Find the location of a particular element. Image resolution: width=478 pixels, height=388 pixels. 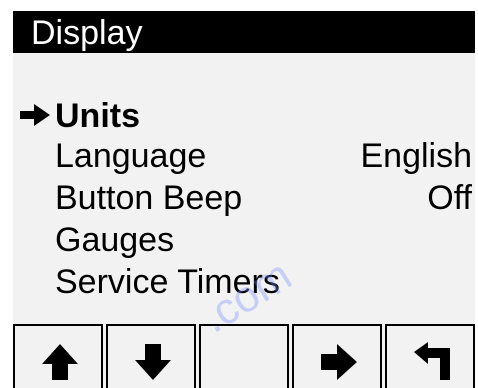

menu-item-button-beep: Button Beep Off is located at coordinates (244, 198).